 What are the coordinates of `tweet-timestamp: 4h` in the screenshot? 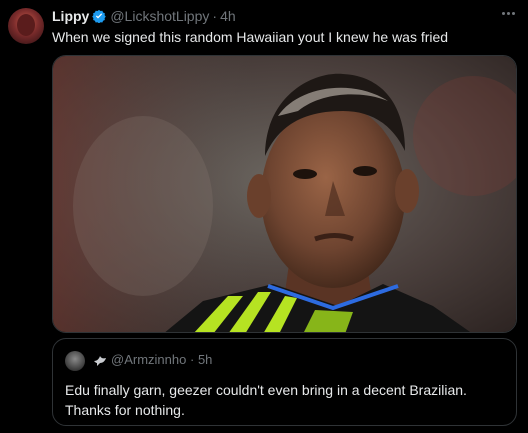 It's located at (228, 16).